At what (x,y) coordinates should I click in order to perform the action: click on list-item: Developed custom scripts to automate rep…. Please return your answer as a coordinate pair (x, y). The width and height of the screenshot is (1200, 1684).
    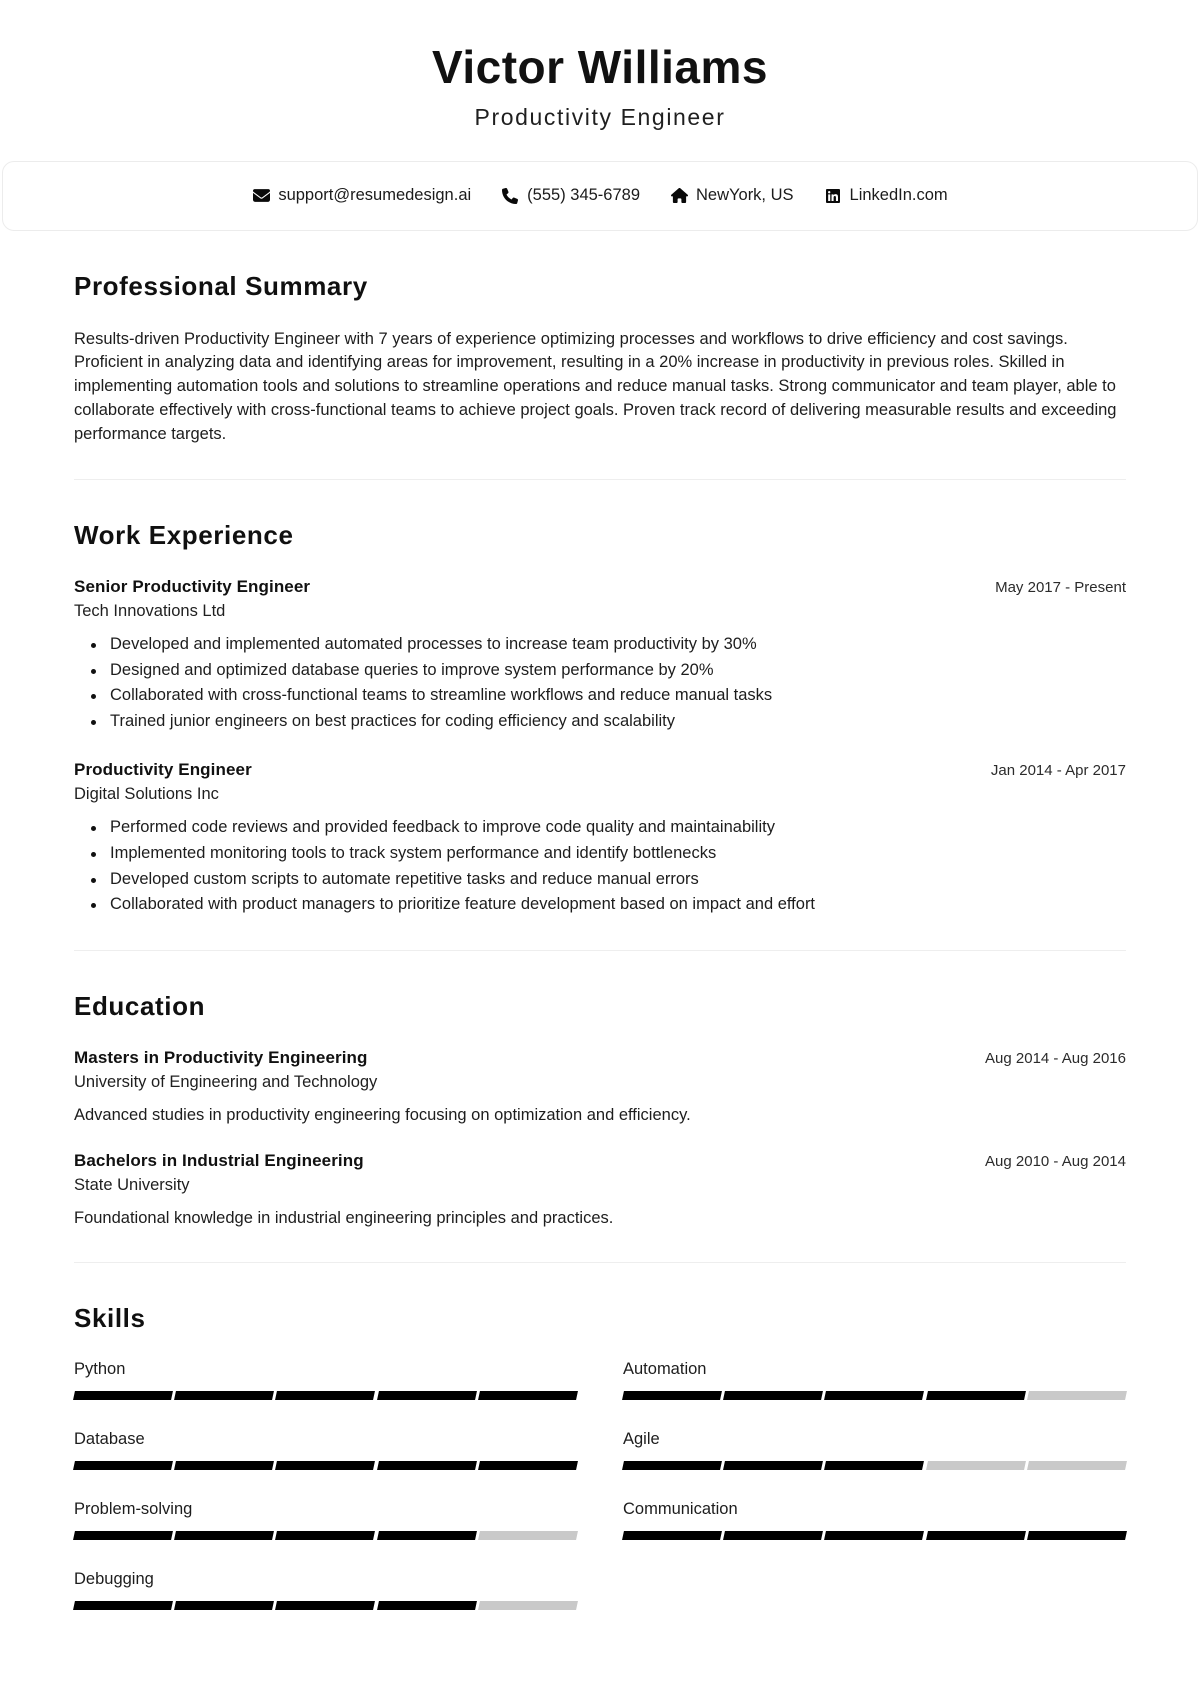
    Looking at the image, I should click on (608, 880).